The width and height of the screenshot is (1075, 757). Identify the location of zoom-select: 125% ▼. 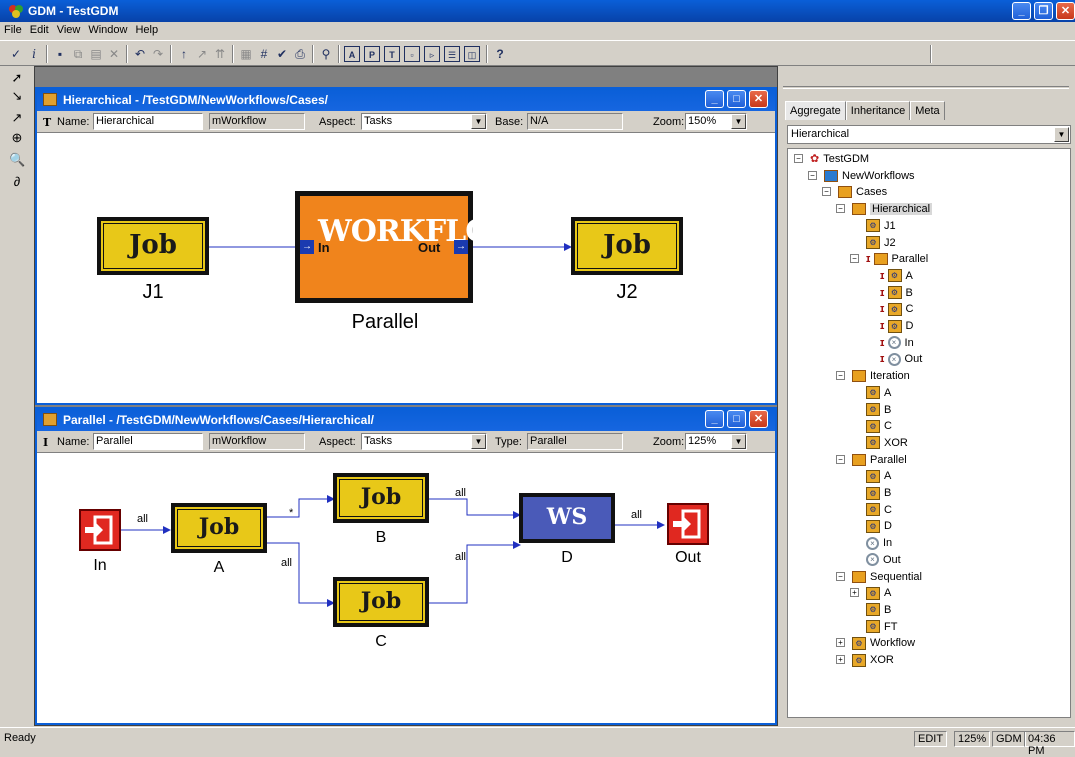
(716, 441).